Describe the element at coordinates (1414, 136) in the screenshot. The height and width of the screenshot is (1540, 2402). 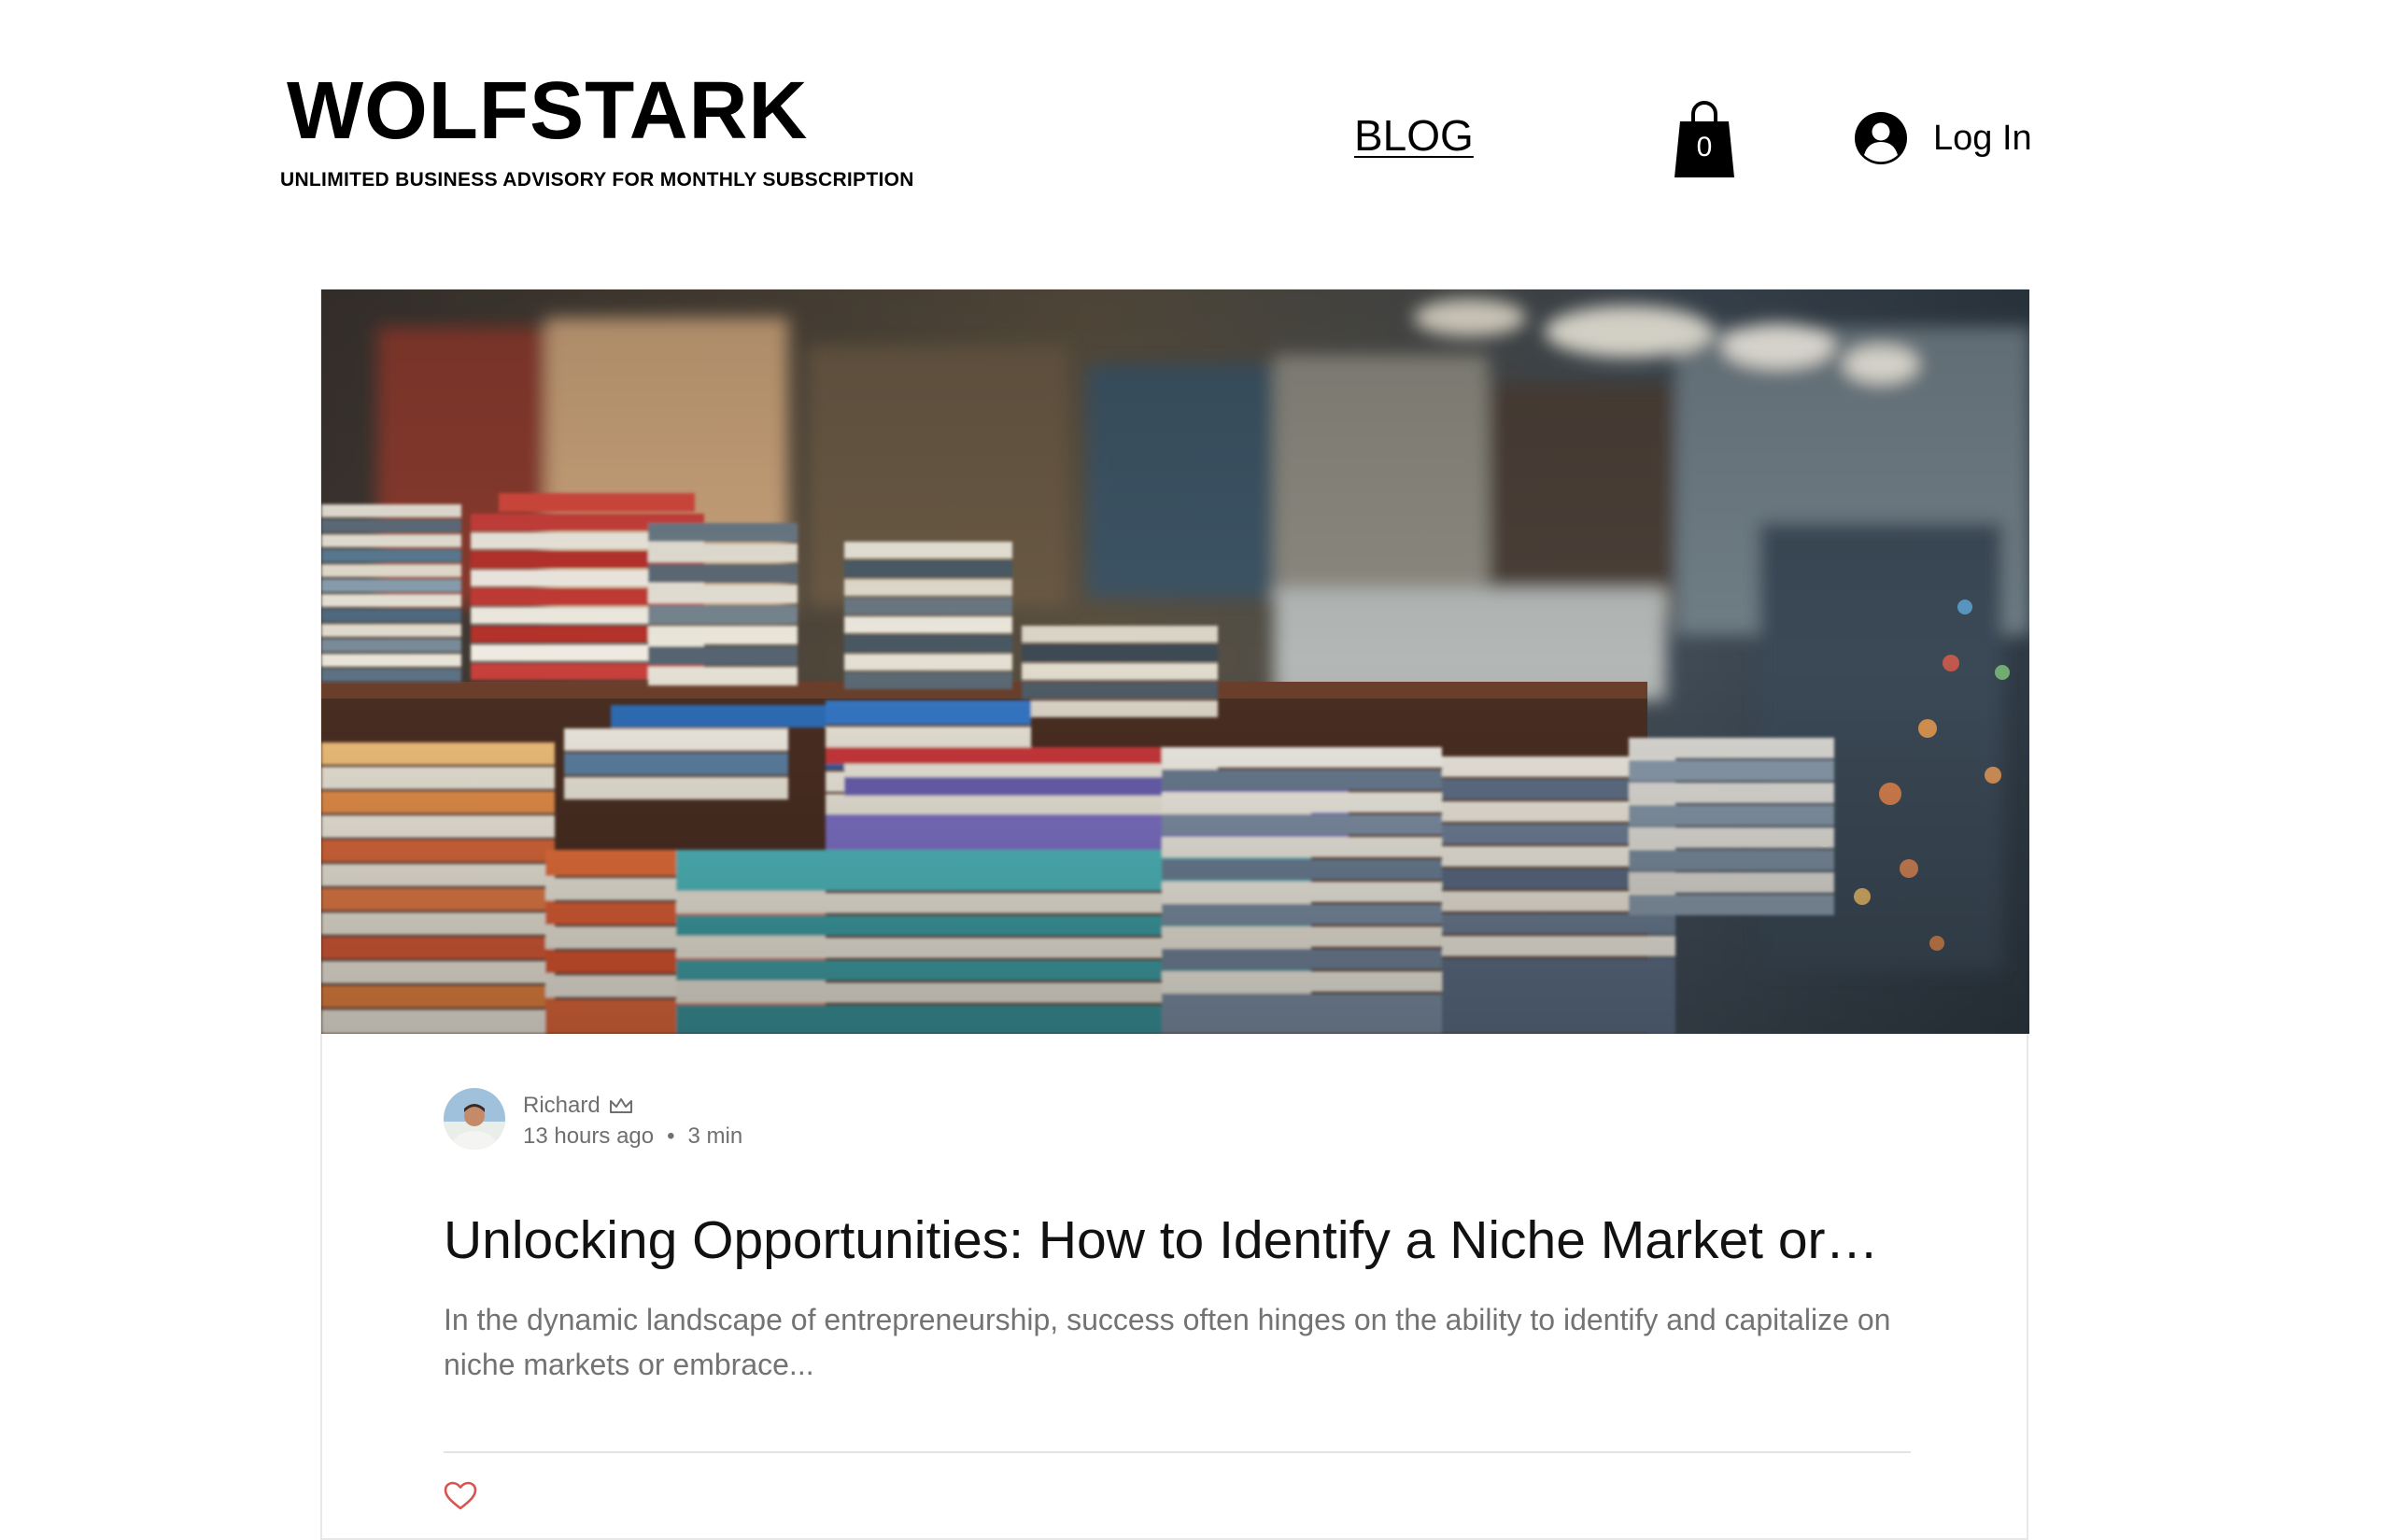
I see `nav-link-blog: BLOG` at that location.